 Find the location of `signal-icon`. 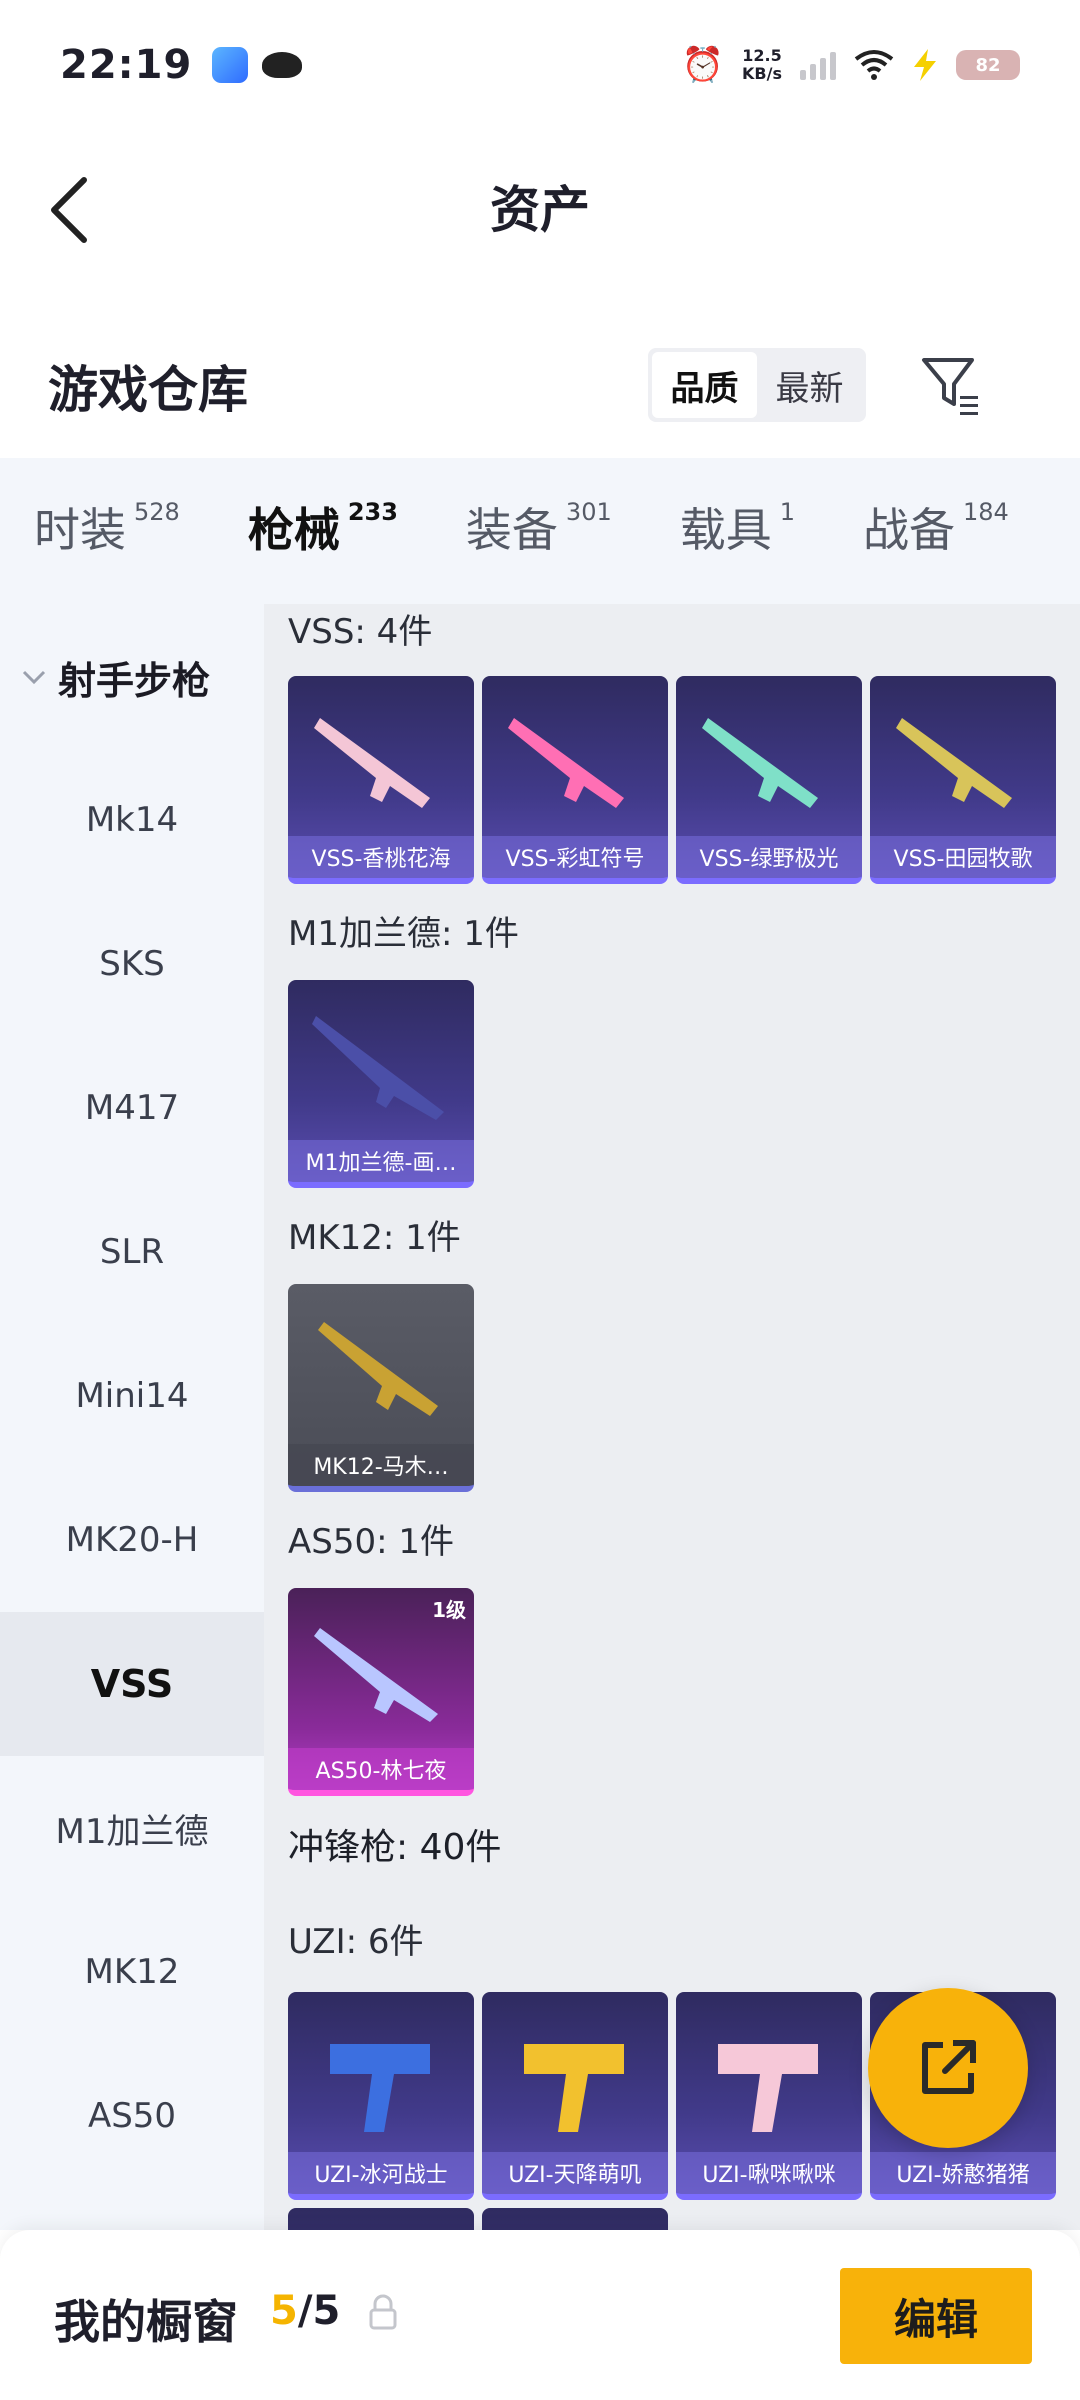

signal-icon is located at coordinates (818, 65).